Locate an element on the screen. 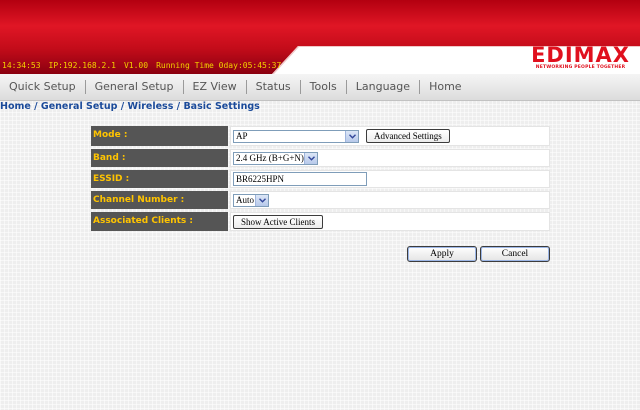  apply-button: Apply is located at coordinates (442, 254).